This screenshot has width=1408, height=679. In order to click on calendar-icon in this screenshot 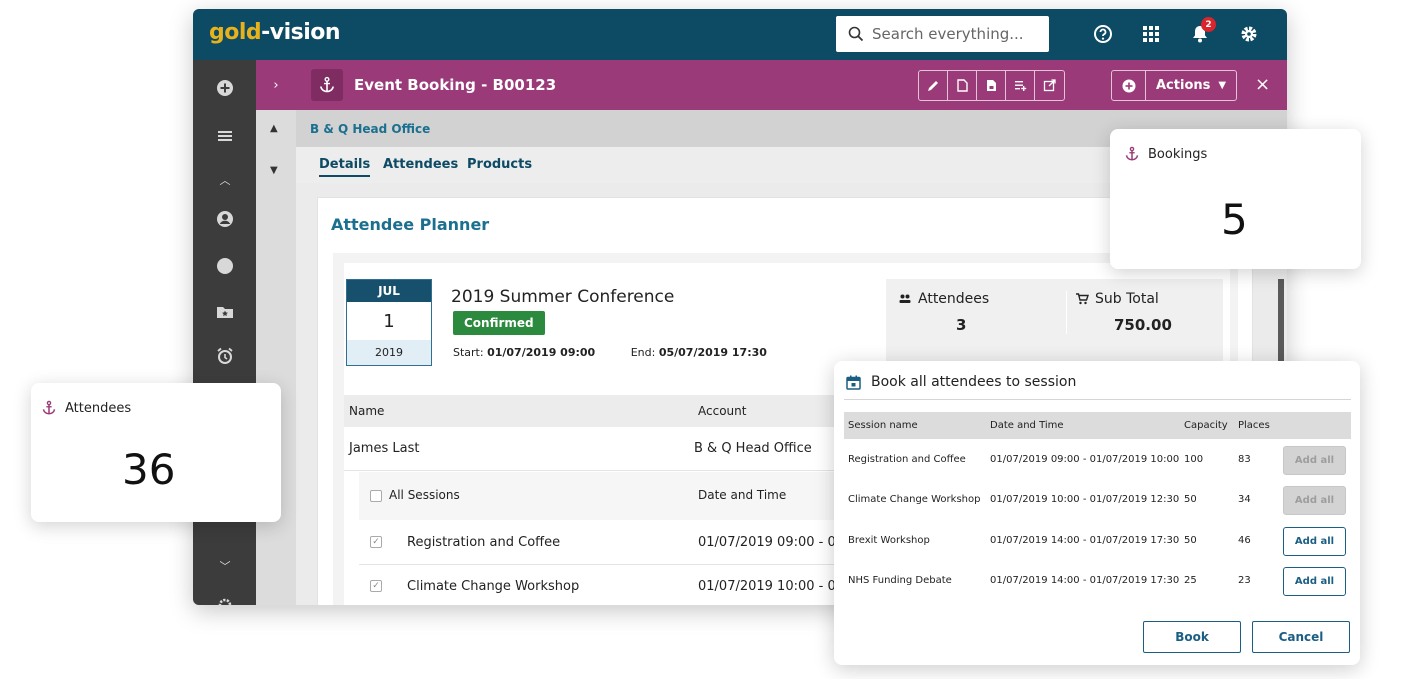, I will do `click(853, 382)`.